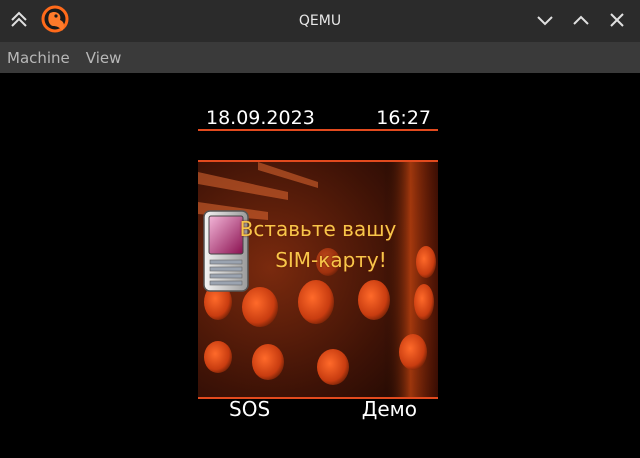 The image size is (640, 458). Describe the element at coordinates (318, 119) in the screenshot. I see `phone-status-bar: 18.09.2023 16:27` at that location.